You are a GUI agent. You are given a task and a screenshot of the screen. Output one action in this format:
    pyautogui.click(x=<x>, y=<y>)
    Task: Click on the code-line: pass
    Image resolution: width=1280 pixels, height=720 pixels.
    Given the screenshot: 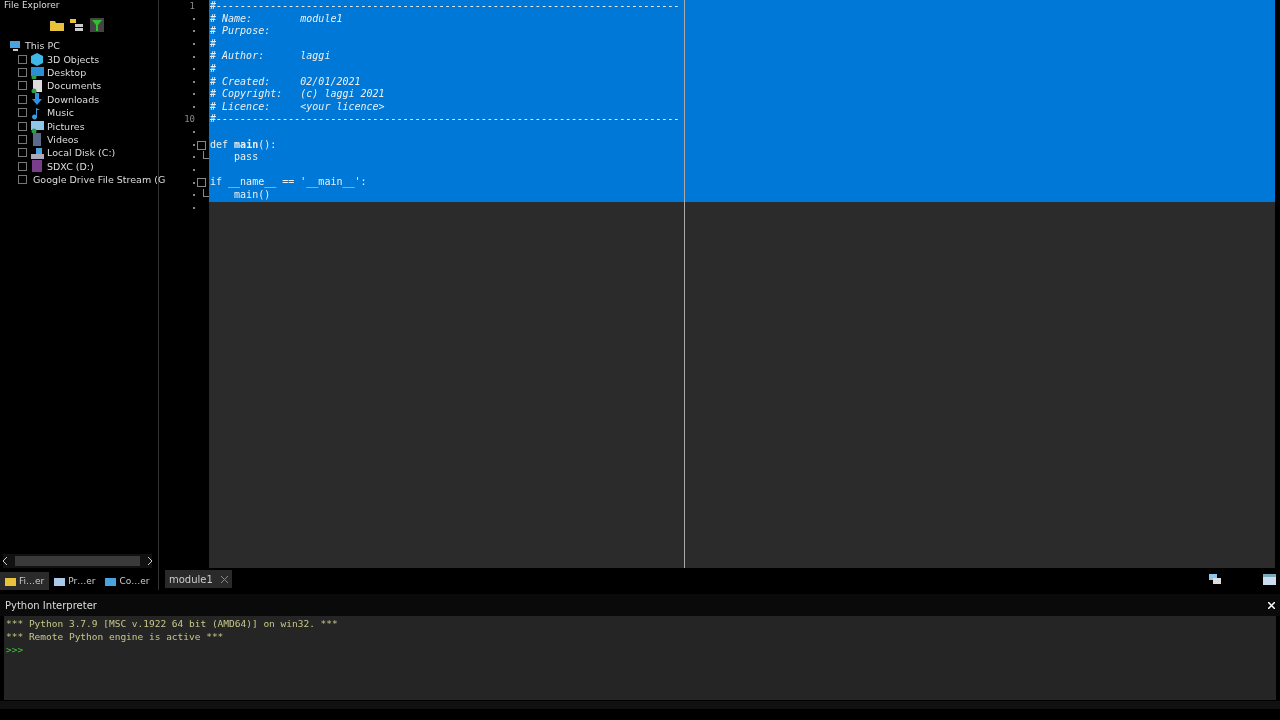 What is the action you would take?
    pyautogui.click(x=246, y=157)
    